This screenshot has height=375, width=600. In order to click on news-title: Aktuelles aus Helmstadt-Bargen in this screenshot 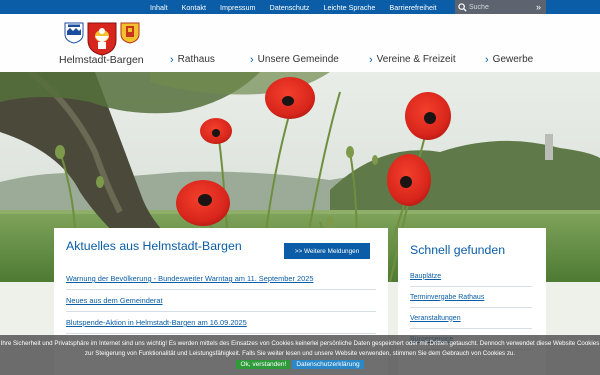, I will do `click(154, 246)`.